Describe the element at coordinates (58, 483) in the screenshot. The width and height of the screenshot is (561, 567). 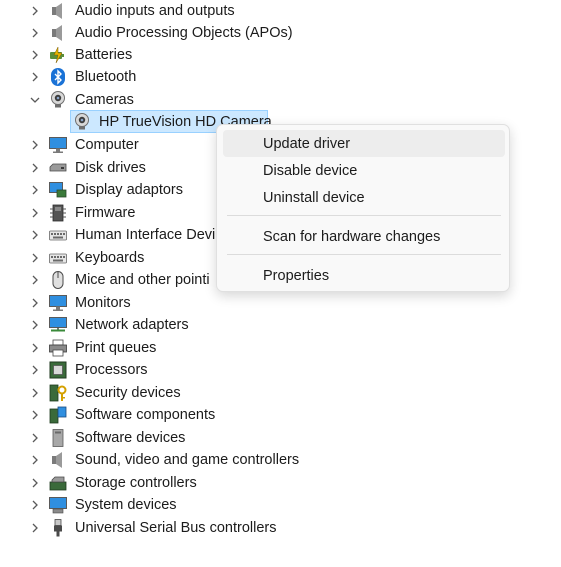
I see `storage-controller-icon` at that location.